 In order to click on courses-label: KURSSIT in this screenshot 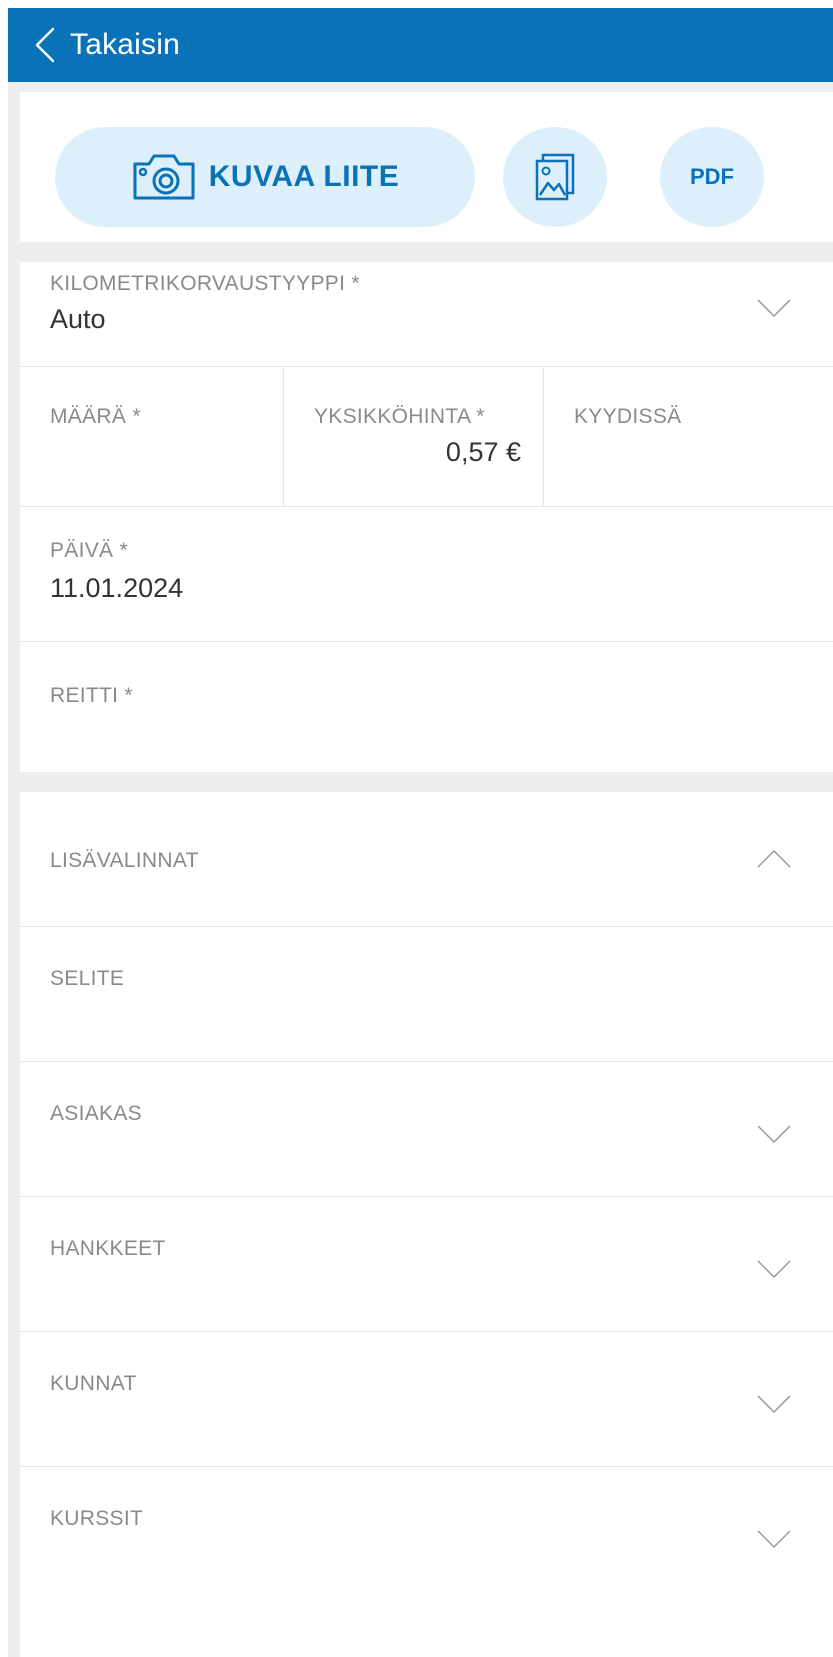, I will do `click(97, 1518)`.